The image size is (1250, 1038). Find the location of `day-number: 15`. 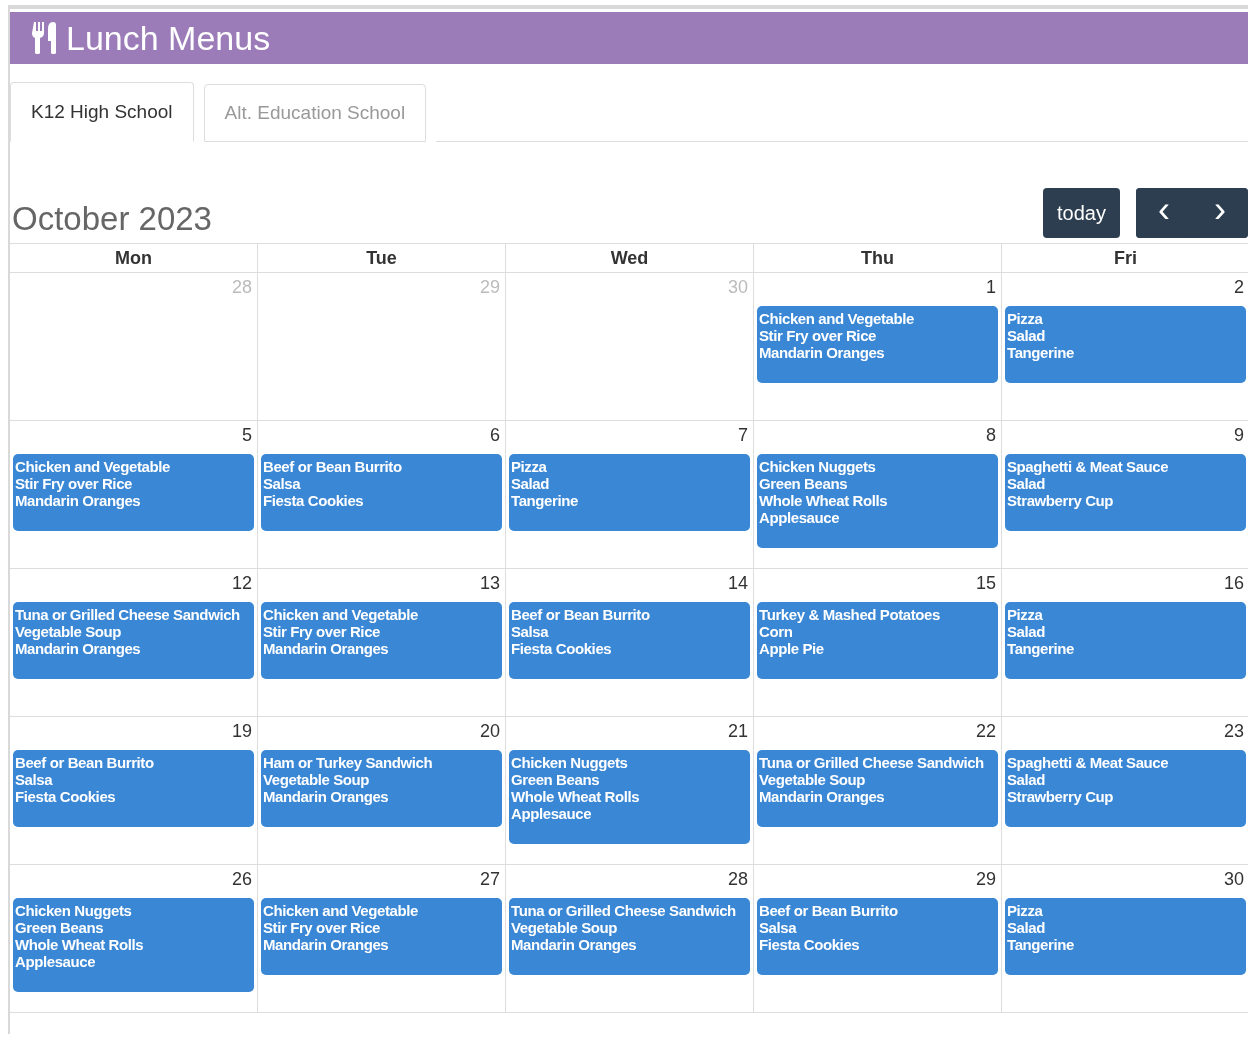

day-number: 15 is located at coordinates (986, 583).